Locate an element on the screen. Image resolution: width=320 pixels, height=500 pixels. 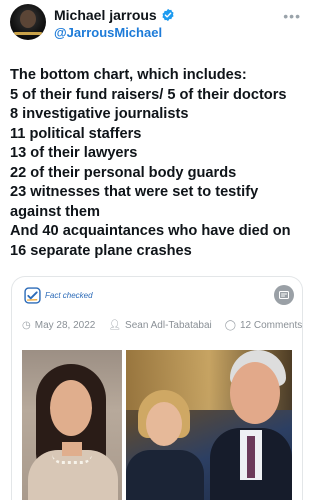
share-icon is located at coordinates (284, 295).